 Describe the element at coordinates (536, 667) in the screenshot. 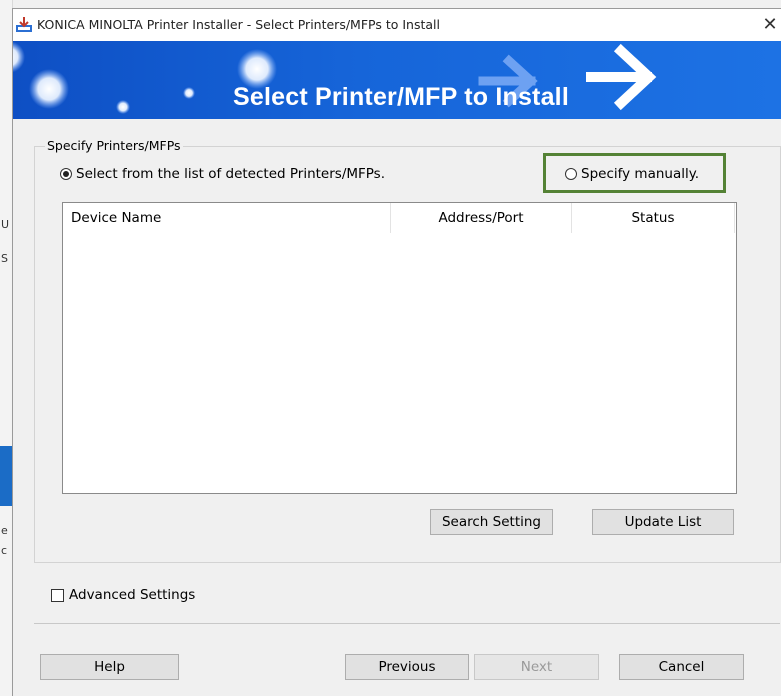

I see `next-button: Next` at that location.